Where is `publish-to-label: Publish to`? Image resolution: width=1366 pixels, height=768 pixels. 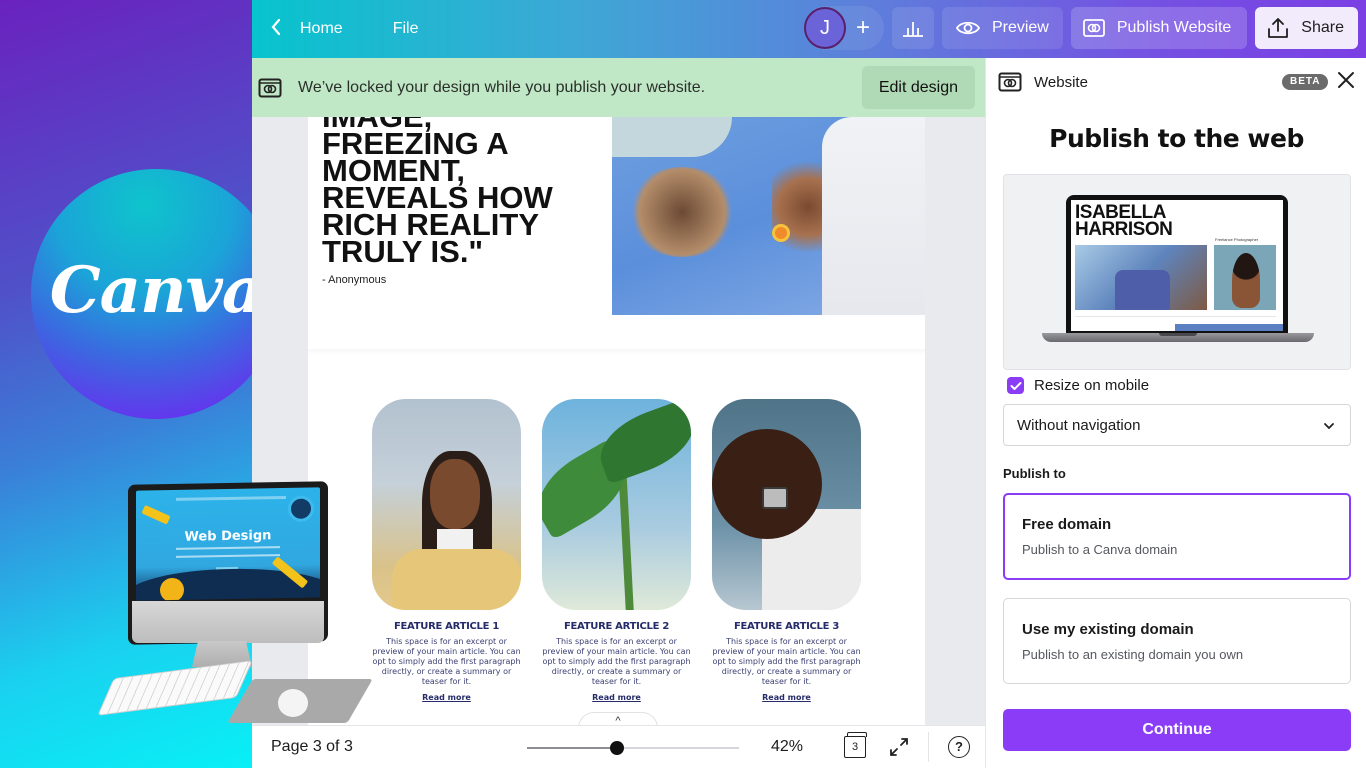 publish-to-label: Publish to is located at coordinates (1034, 473).